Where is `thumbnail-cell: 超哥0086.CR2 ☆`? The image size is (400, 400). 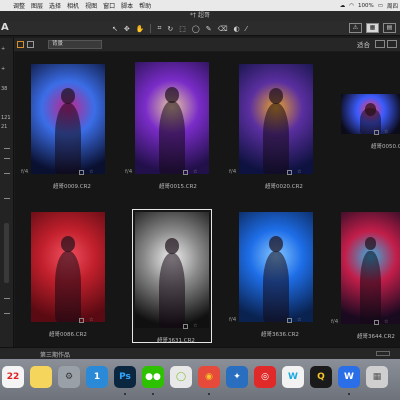
thumbnail-cell: 超哥0086.CR2 ☆ is located at coordinates (68, 277).